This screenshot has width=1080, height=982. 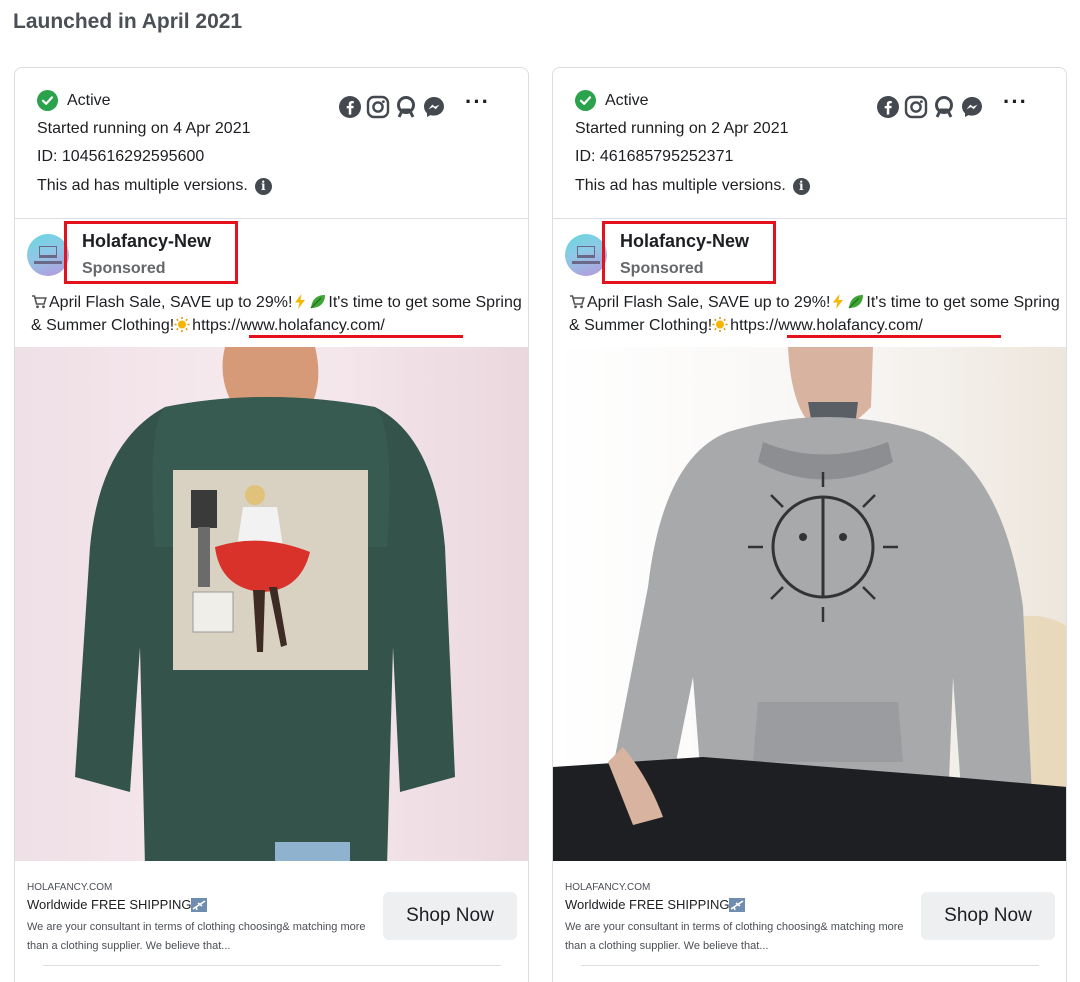 I want to click on ad-id: ID: 1045616292595600, so click(x=121, y=156).